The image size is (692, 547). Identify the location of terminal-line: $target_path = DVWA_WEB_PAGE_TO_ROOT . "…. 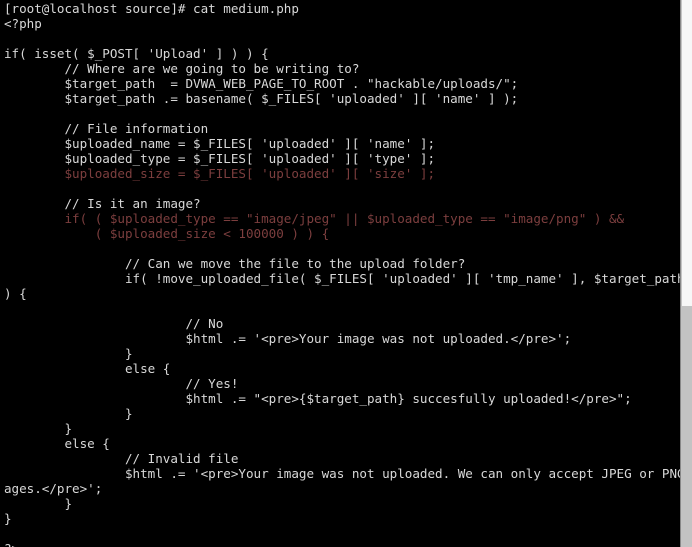
(261, 83).